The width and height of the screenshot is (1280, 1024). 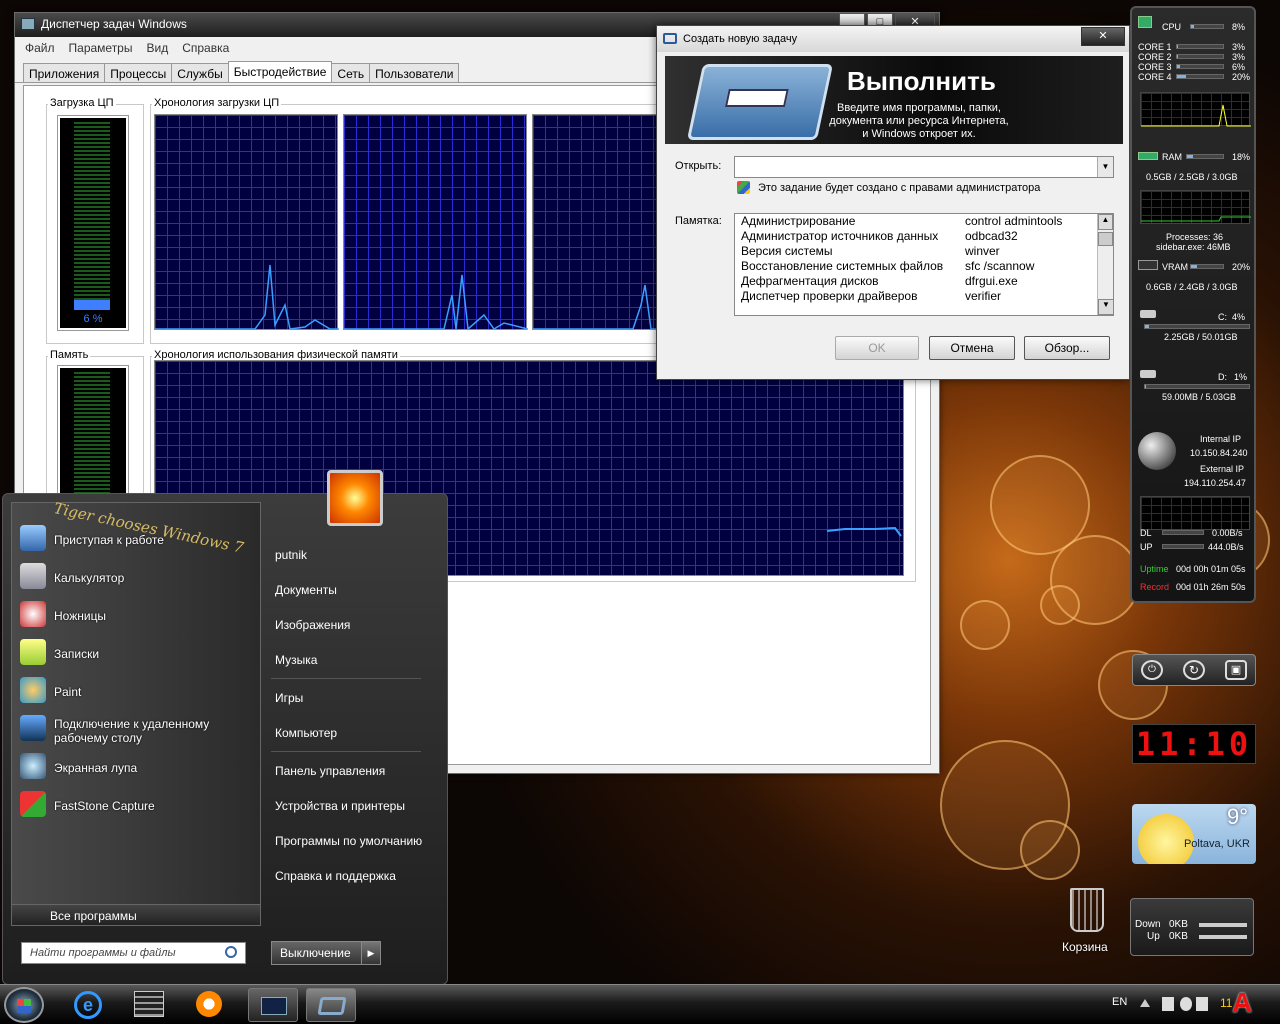 What do you see at coordinates (1145, 22) in the screenshot?
I see `cpu-chip-icon` at bounding box center [1145, 22].